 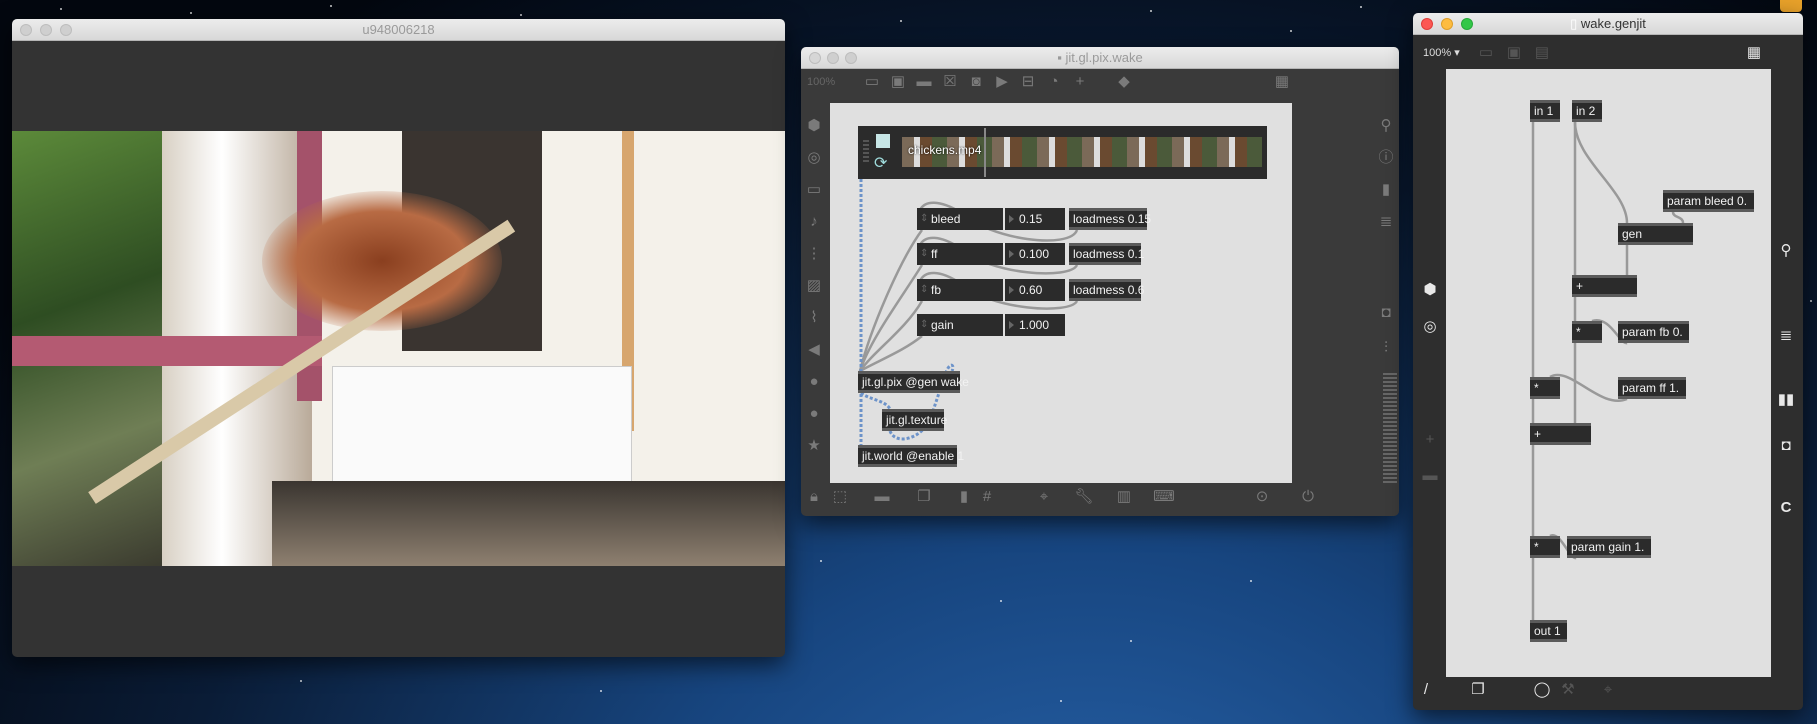 I want to click on inlet-2: in 2, so click(x=1587, y=111).